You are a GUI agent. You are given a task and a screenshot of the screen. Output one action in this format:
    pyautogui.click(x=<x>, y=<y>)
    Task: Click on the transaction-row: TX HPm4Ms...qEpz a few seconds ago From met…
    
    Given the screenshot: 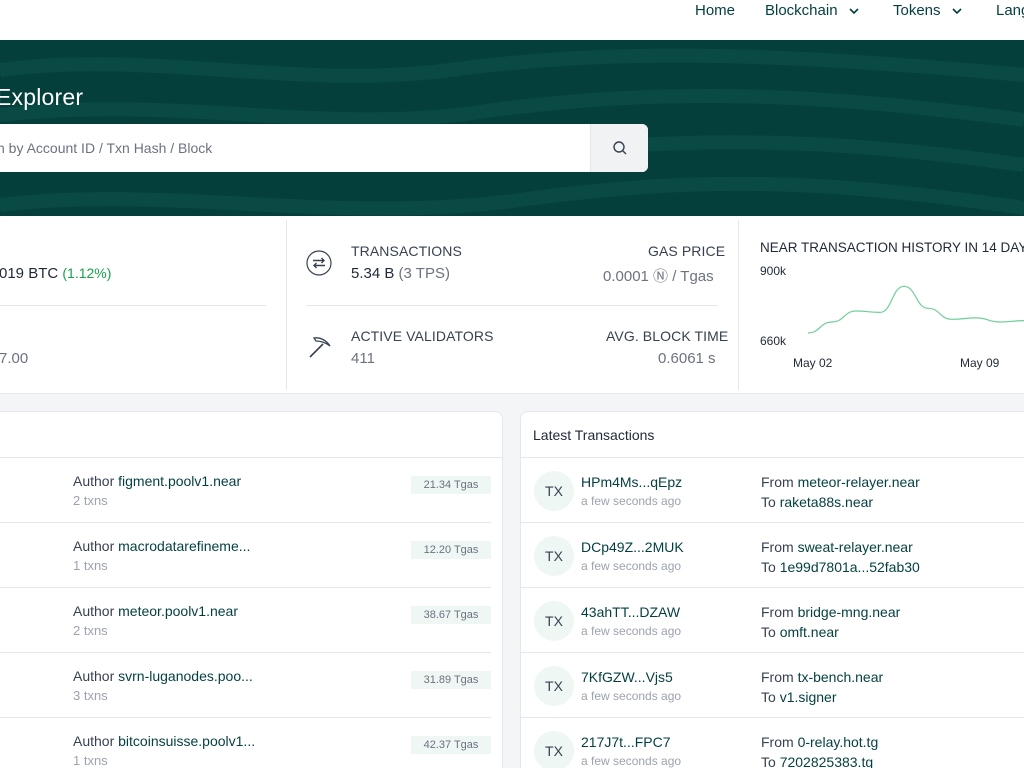 What is the action you would take?
    pyautogui.click(x=772, y=490)
    